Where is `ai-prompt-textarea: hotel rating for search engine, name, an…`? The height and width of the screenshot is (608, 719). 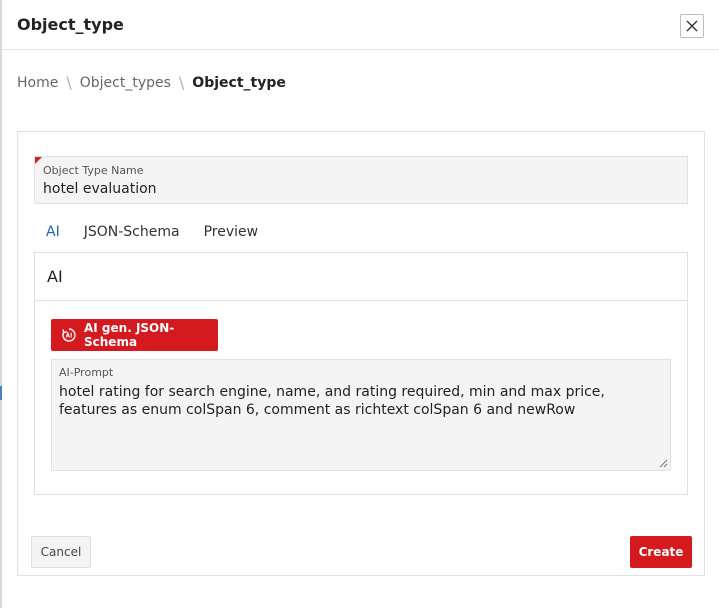
ai-prompt-textarea: hotel rating for search engine, name, an… is located at coordinates (362, 401).